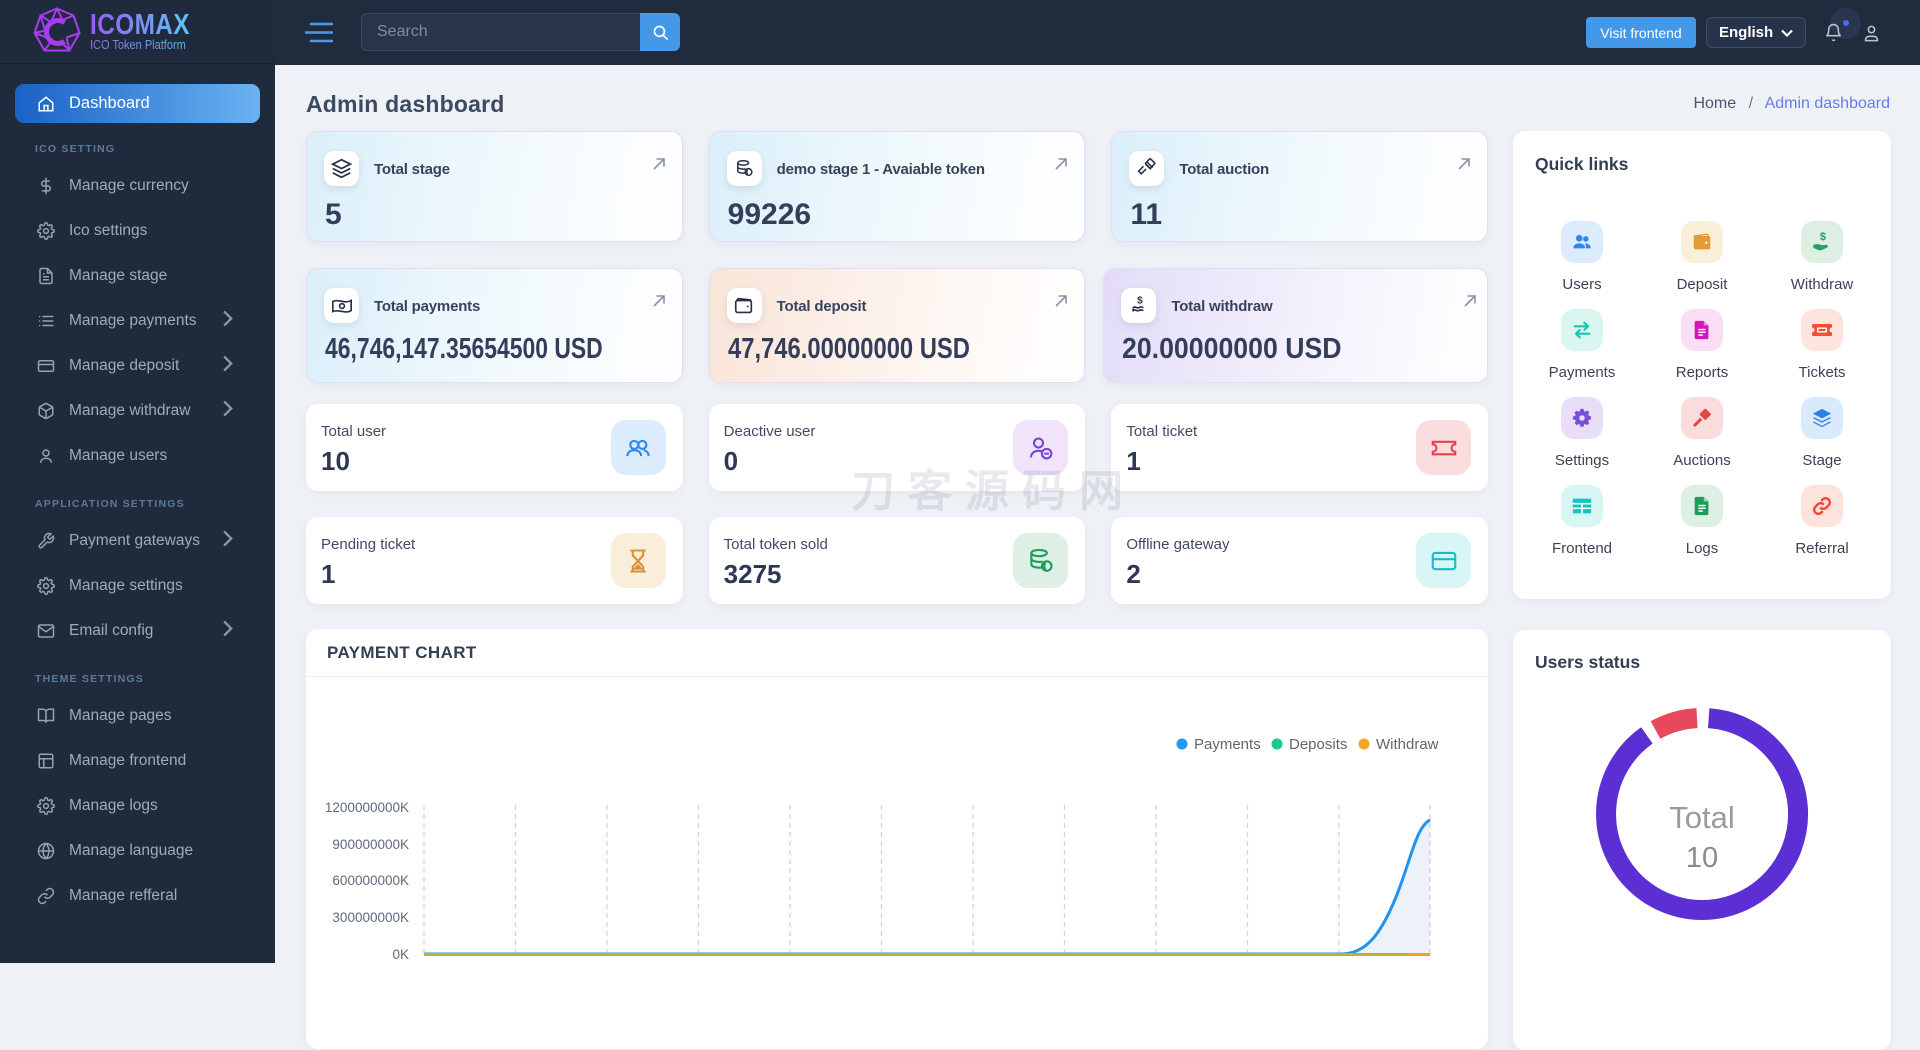  What do you see at coordinates (1702, 858) in the screenshot?
I see `svg-text: 10` at bounding box center [1702, 858].